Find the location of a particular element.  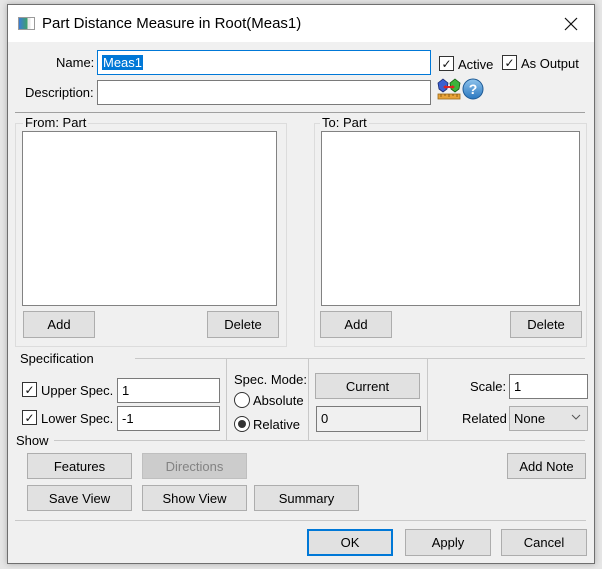

features-button: Features is located at coordinates (79, 466).